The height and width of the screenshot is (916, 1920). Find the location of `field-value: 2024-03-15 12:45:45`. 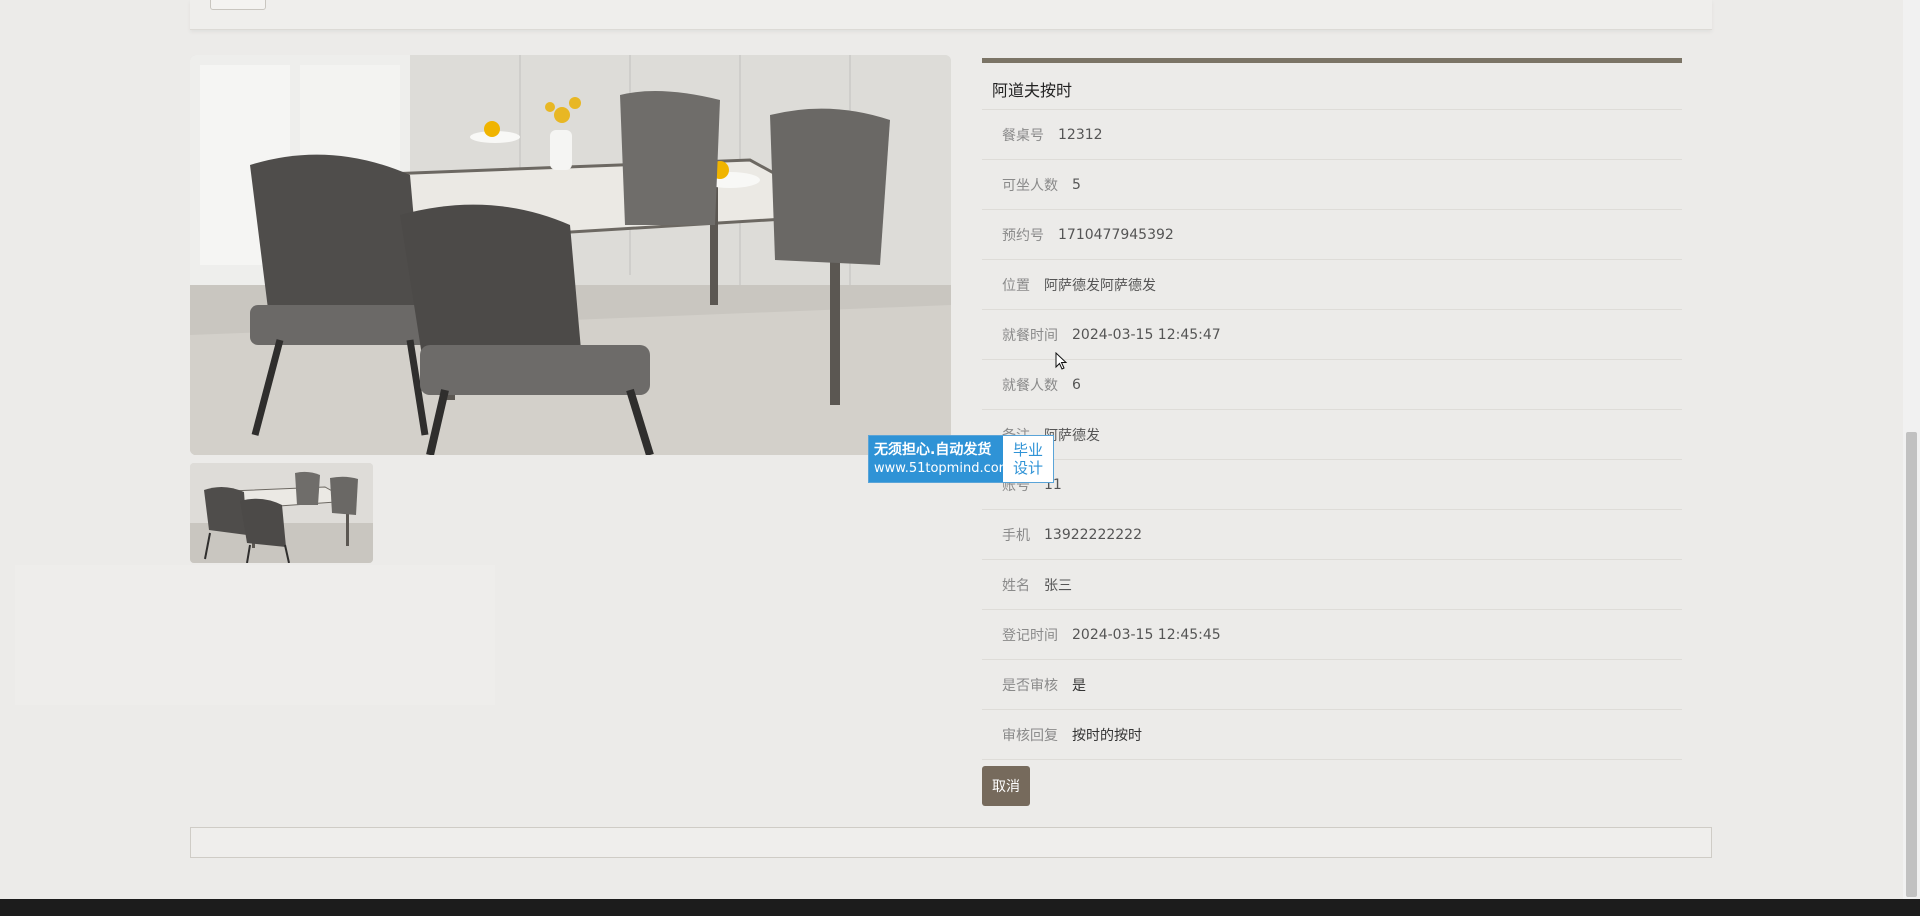

field-value: 2024-03-15 12:45:45 is located at coordinates (1146, 634).